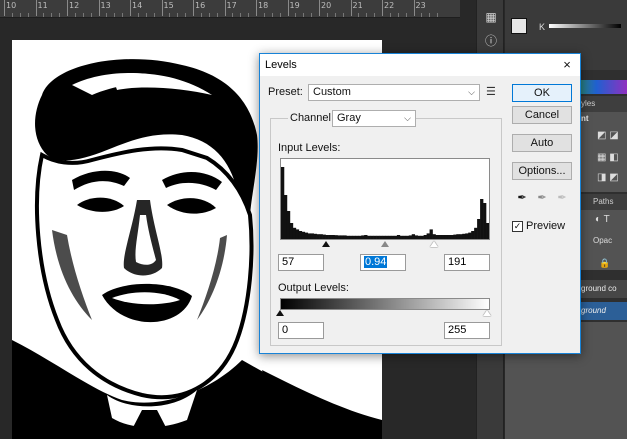 Image resolution: width=627 pixels, height=439 pixels. What do you see at coordinates (522, 198) in the screenshot?
I see `black-eyedropper-icon: ✒` at bounding box center [522, 198].